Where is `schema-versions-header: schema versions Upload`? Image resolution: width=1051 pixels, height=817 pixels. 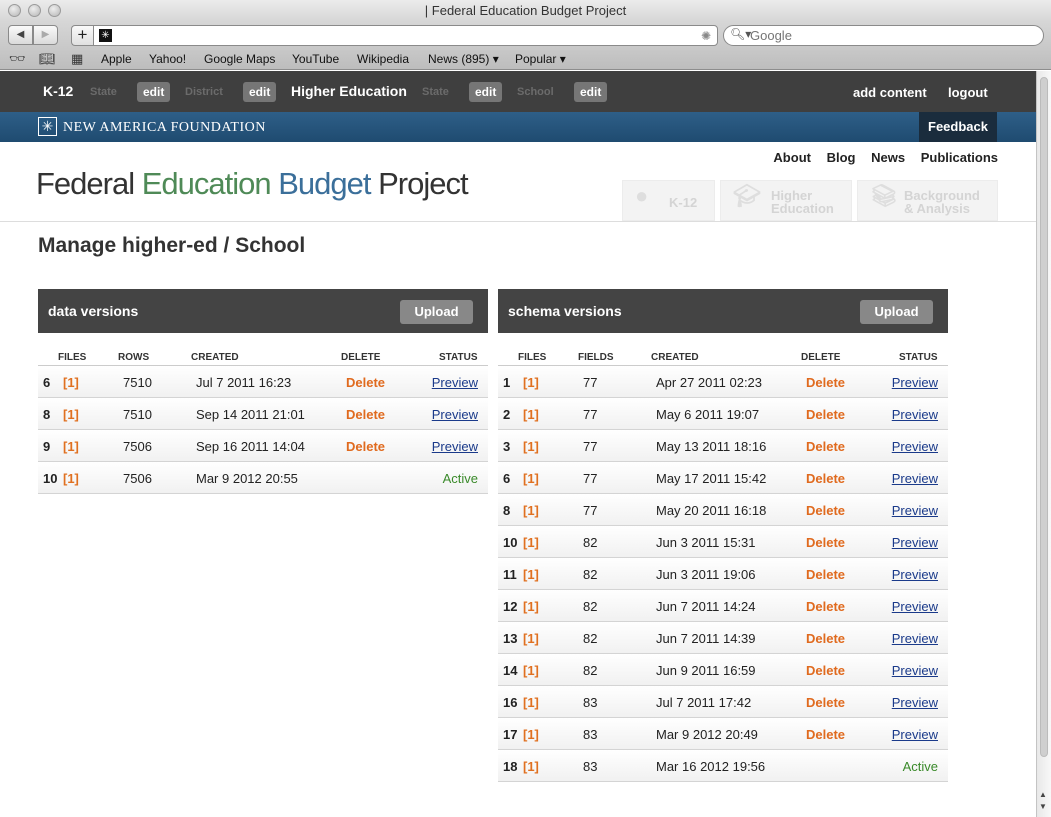 schema-versions-header: schema versions Upload is located at coordinates (723, 311).